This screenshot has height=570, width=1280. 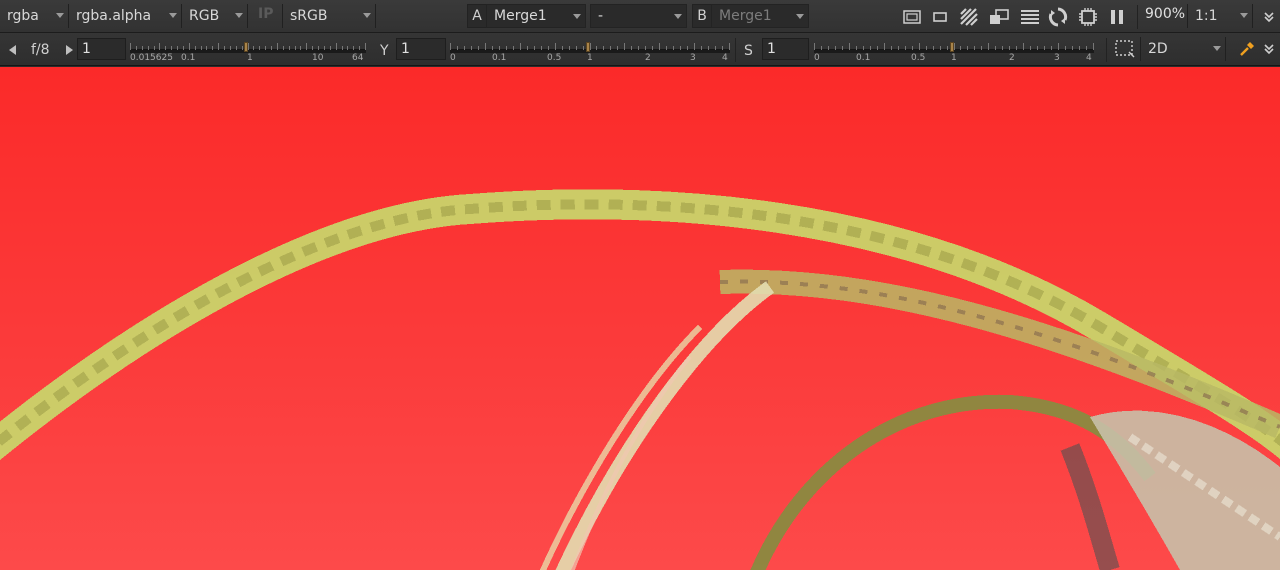 What do you see at coordinates (1125, 49) in the screenshot?
I see `roi-selection-icon` at bounding box center [1125, 49].